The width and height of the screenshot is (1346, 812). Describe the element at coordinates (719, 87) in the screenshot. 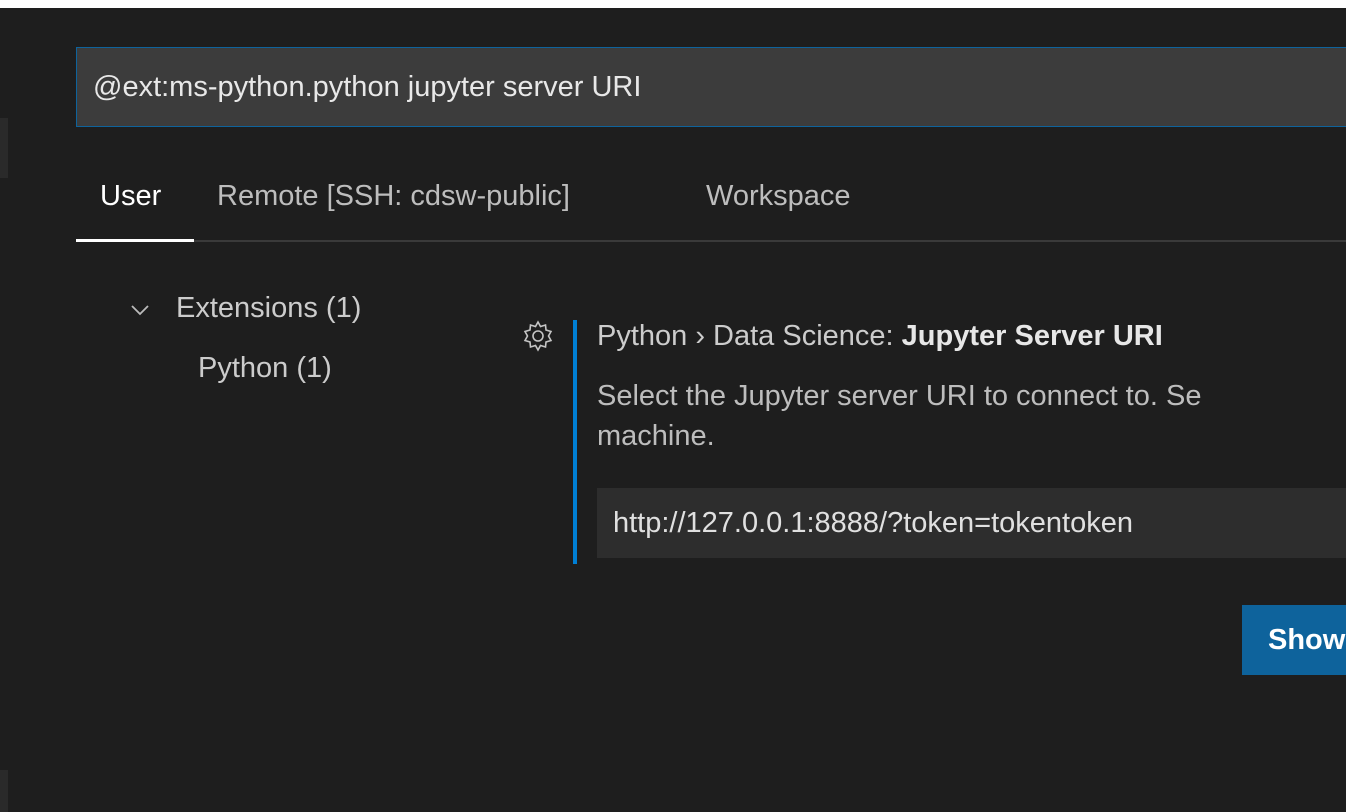

I see `settings-search-input` at that location.